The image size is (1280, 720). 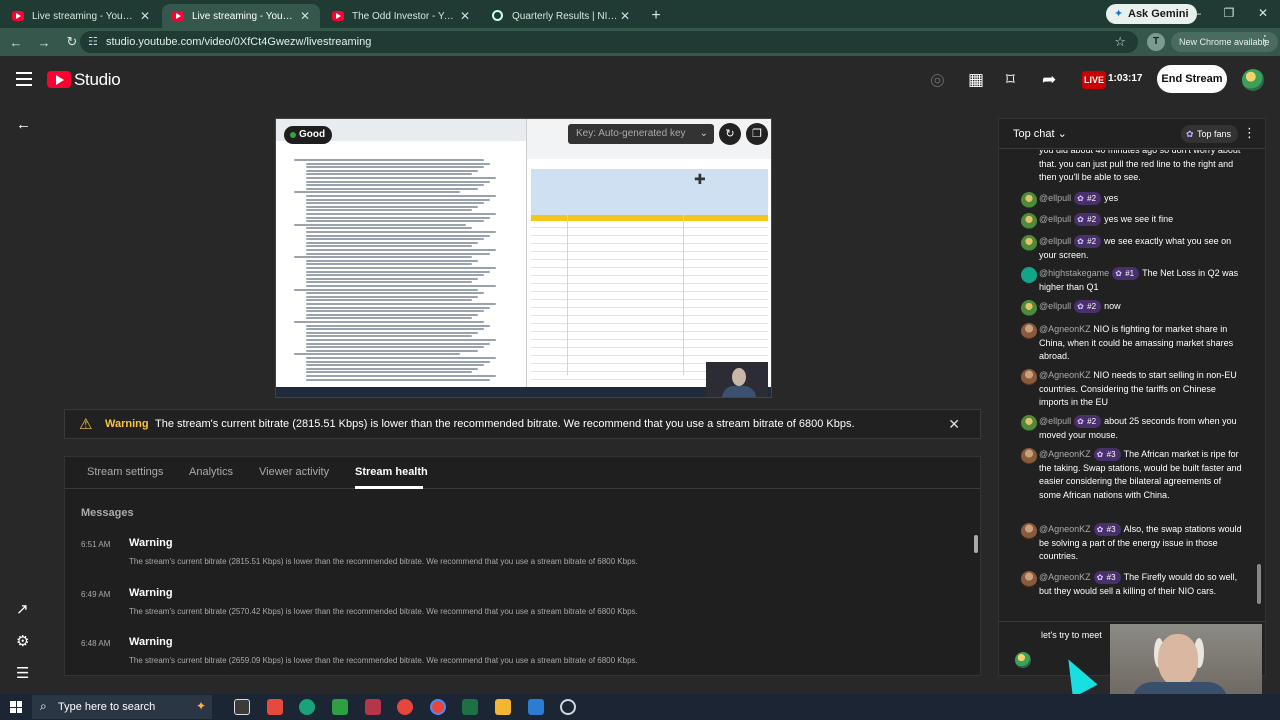 What do you see at coordinates (1023, 660) in the screenshot?
I see `chat-user-avatar` at bounding box center [1023, 660].